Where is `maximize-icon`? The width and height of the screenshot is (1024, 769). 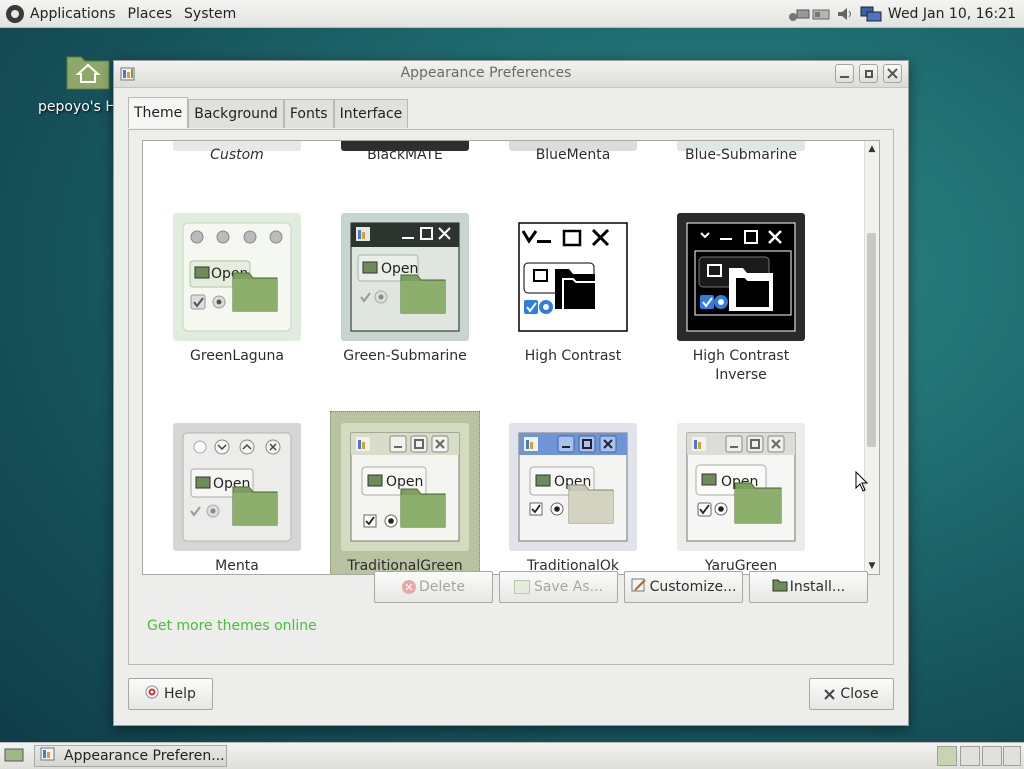
maximize-icon is located at coordinates (868, 73).